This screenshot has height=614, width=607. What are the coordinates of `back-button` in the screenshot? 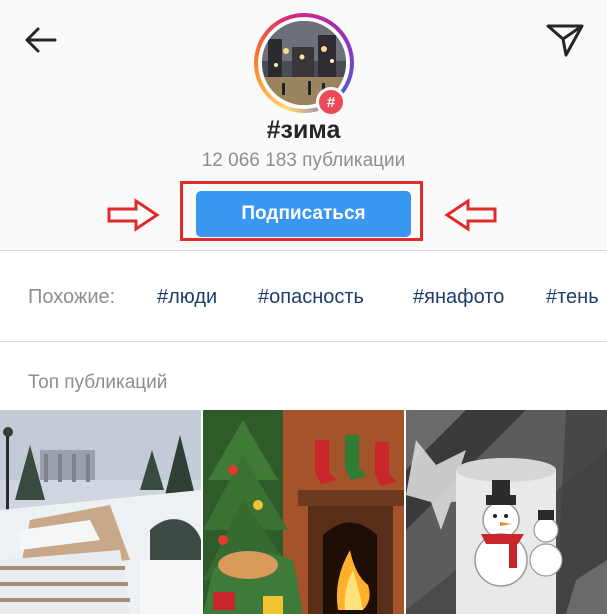 It's located at (40, 40).